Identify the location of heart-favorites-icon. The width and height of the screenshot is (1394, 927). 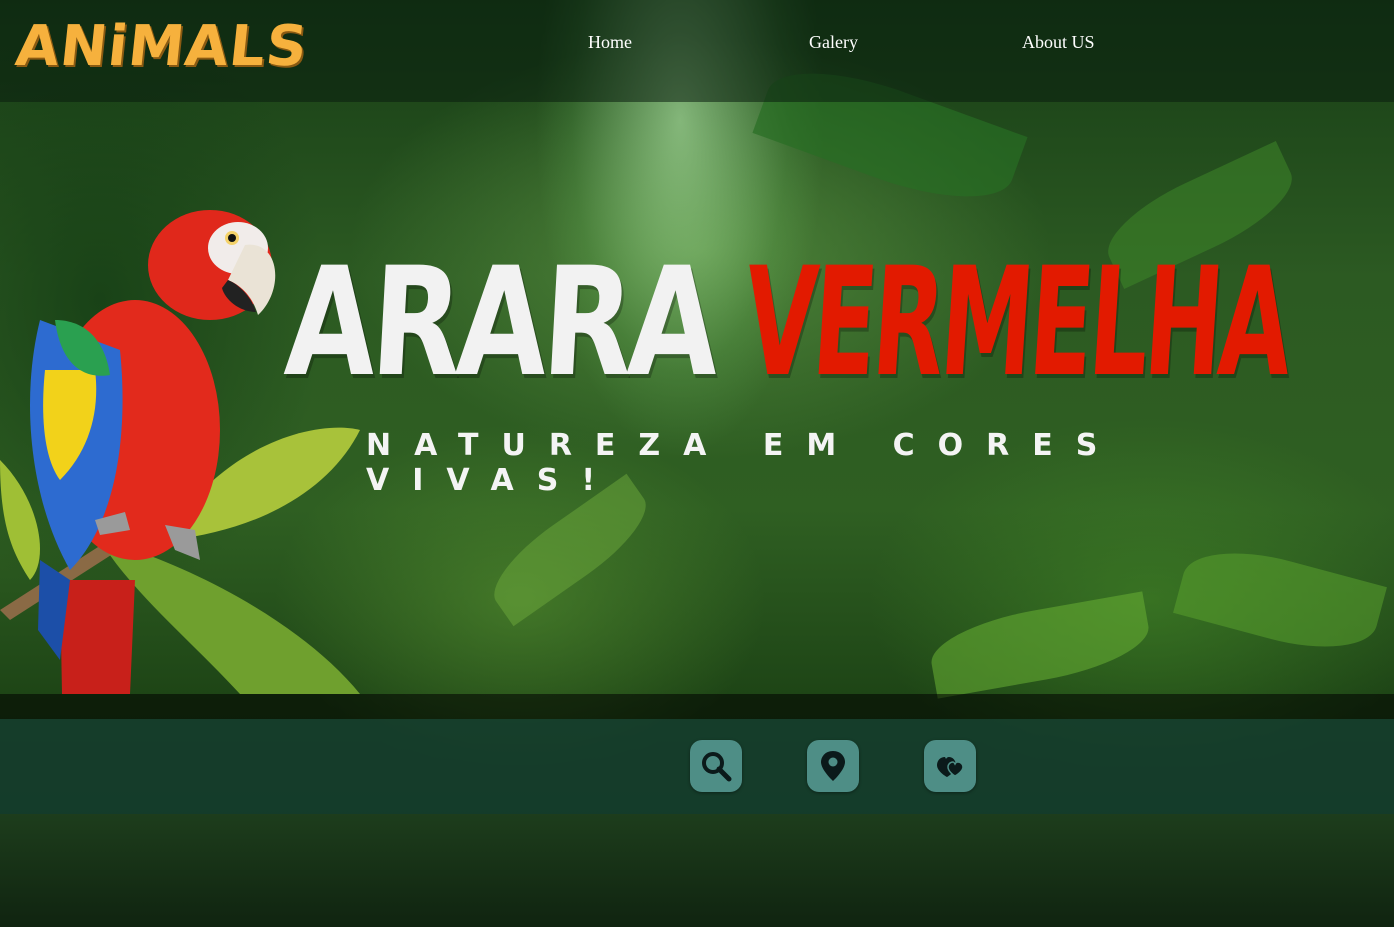
(950, 767).